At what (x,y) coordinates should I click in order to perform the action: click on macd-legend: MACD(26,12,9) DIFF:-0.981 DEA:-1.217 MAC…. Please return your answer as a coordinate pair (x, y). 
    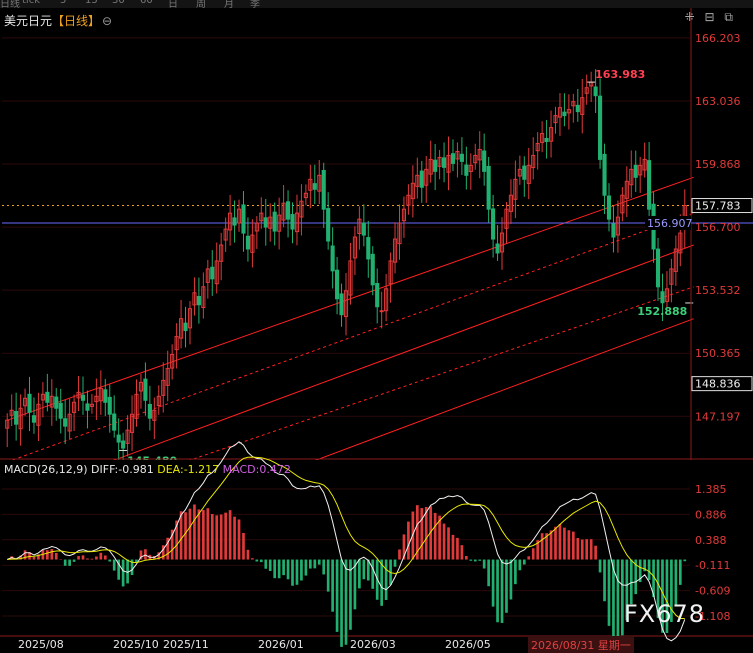
    Looking at the image, I should click on (147, 469).